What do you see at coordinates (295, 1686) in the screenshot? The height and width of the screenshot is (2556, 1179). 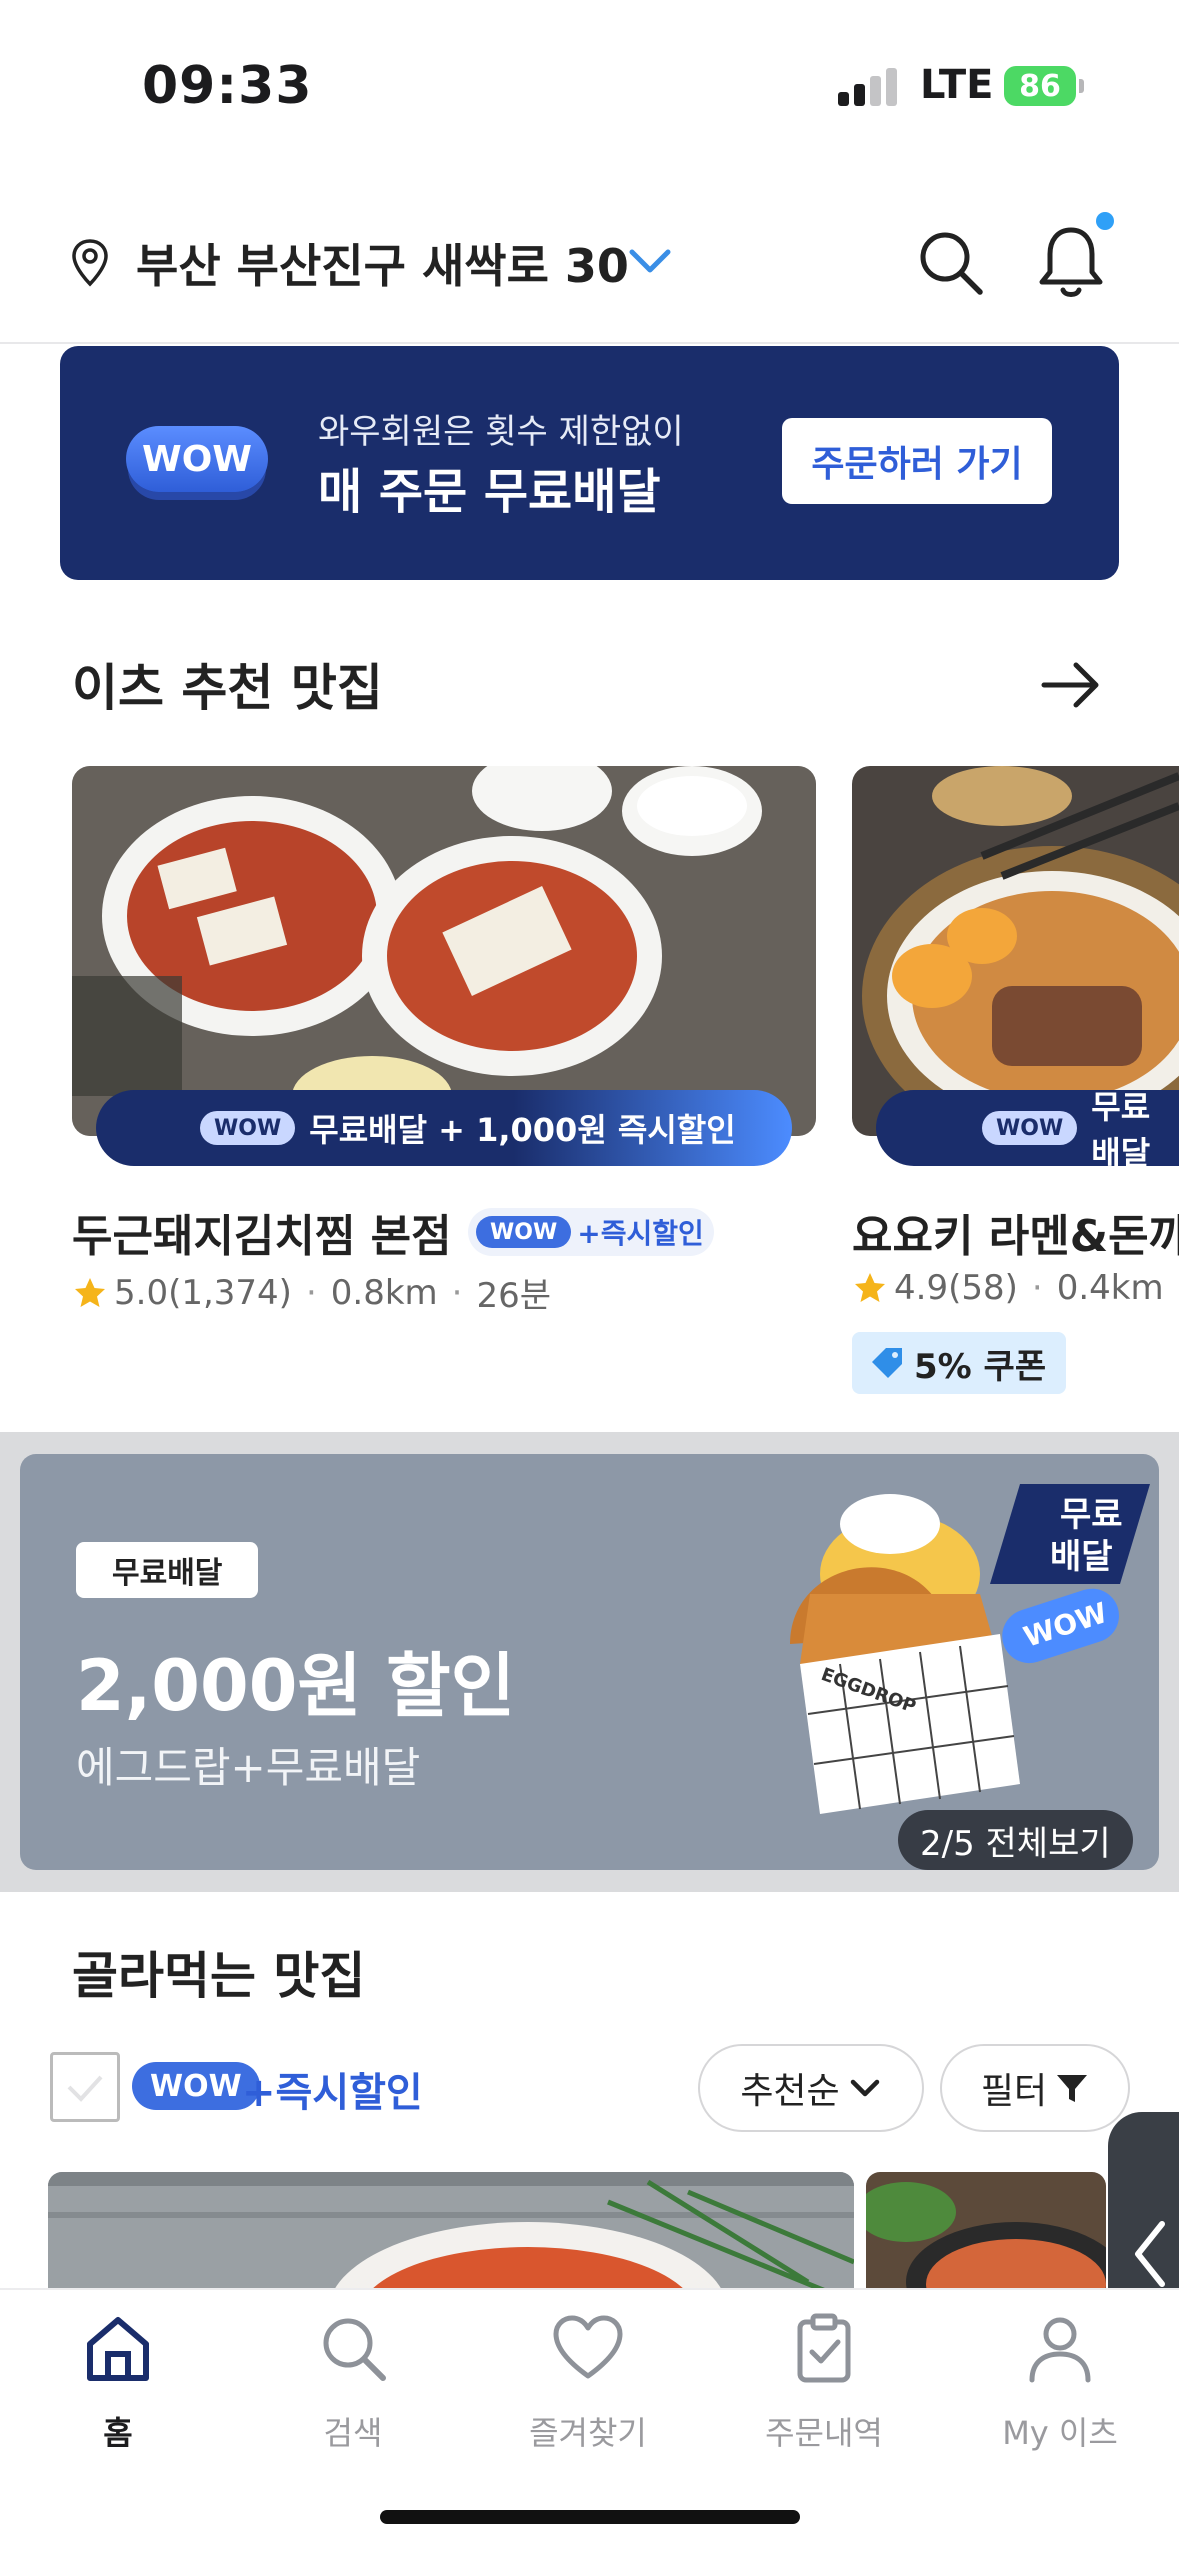 I see `promo-title: 2,000원 할인` at bounding box center [295, 1686].